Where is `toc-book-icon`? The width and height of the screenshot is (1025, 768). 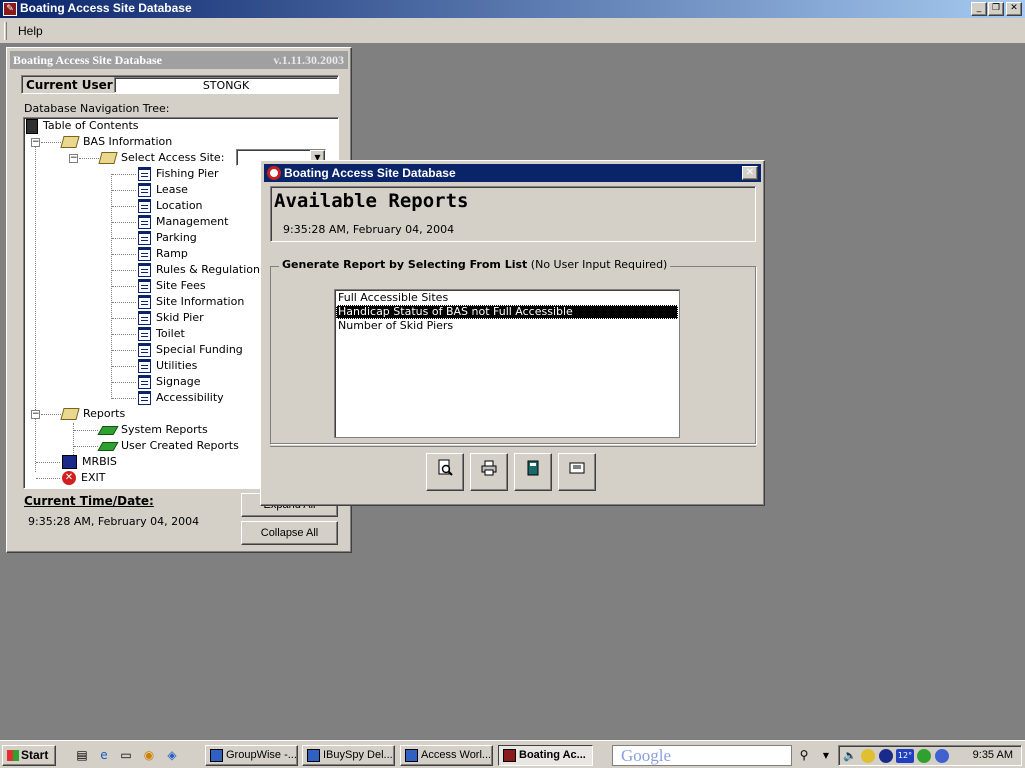 toc-book-icon is located at coordinates (32, 126).